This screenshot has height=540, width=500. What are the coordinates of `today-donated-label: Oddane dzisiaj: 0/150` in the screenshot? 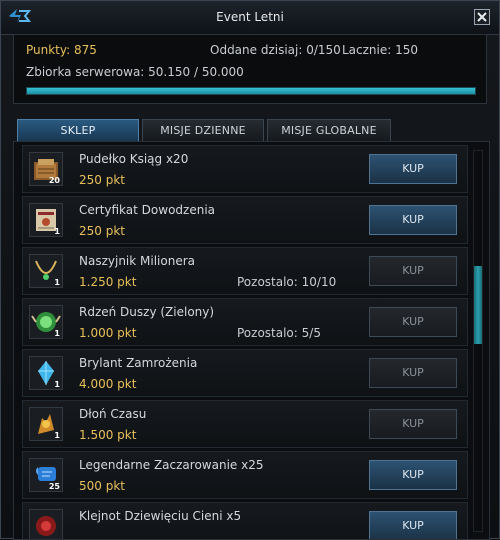 It's located at (275, 50).